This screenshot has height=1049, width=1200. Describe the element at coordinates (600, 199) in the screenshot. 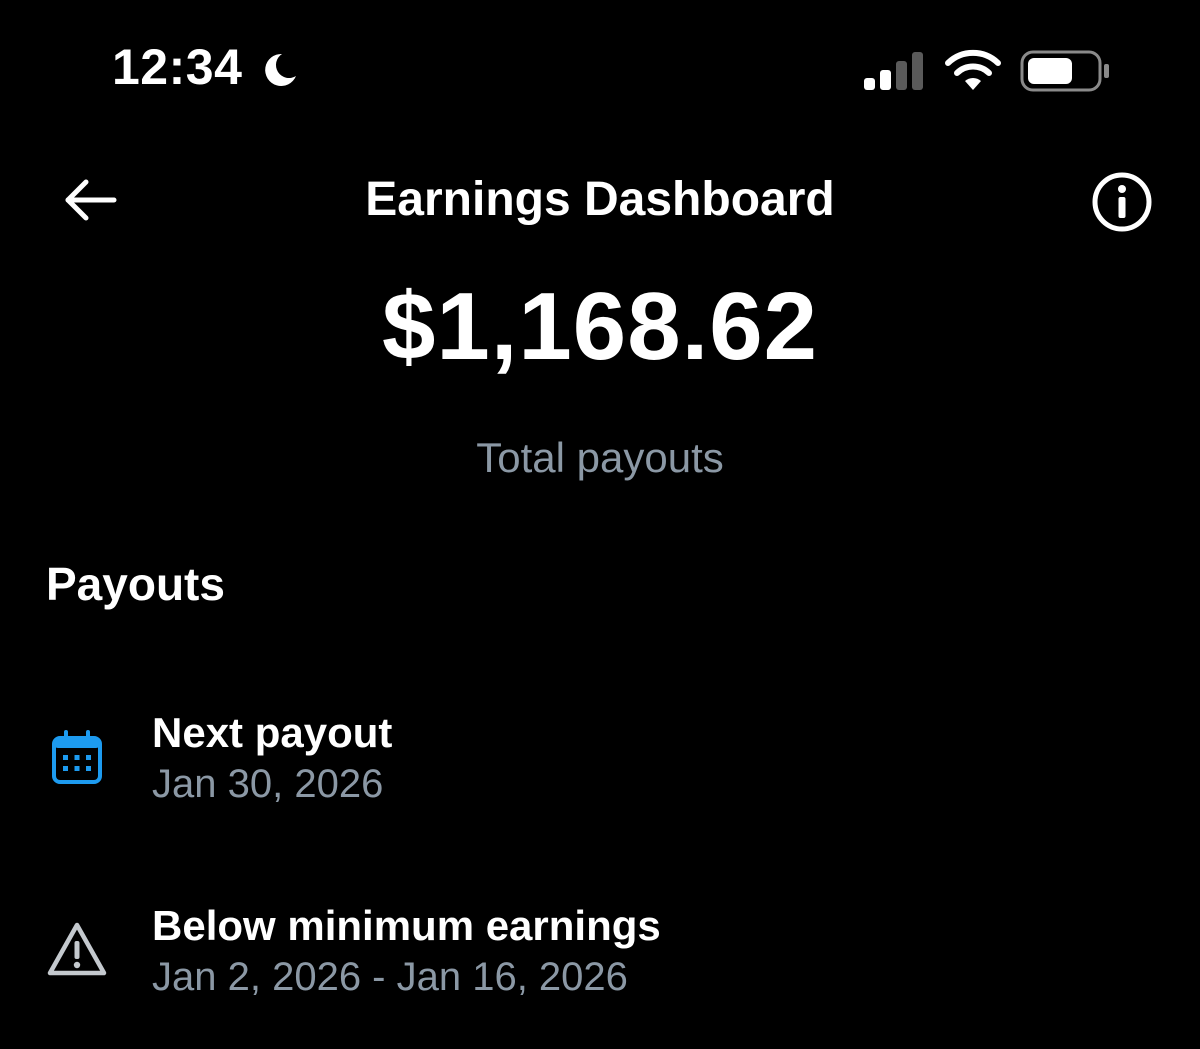

I see `page-title: Earnings Dashboard` at that location.